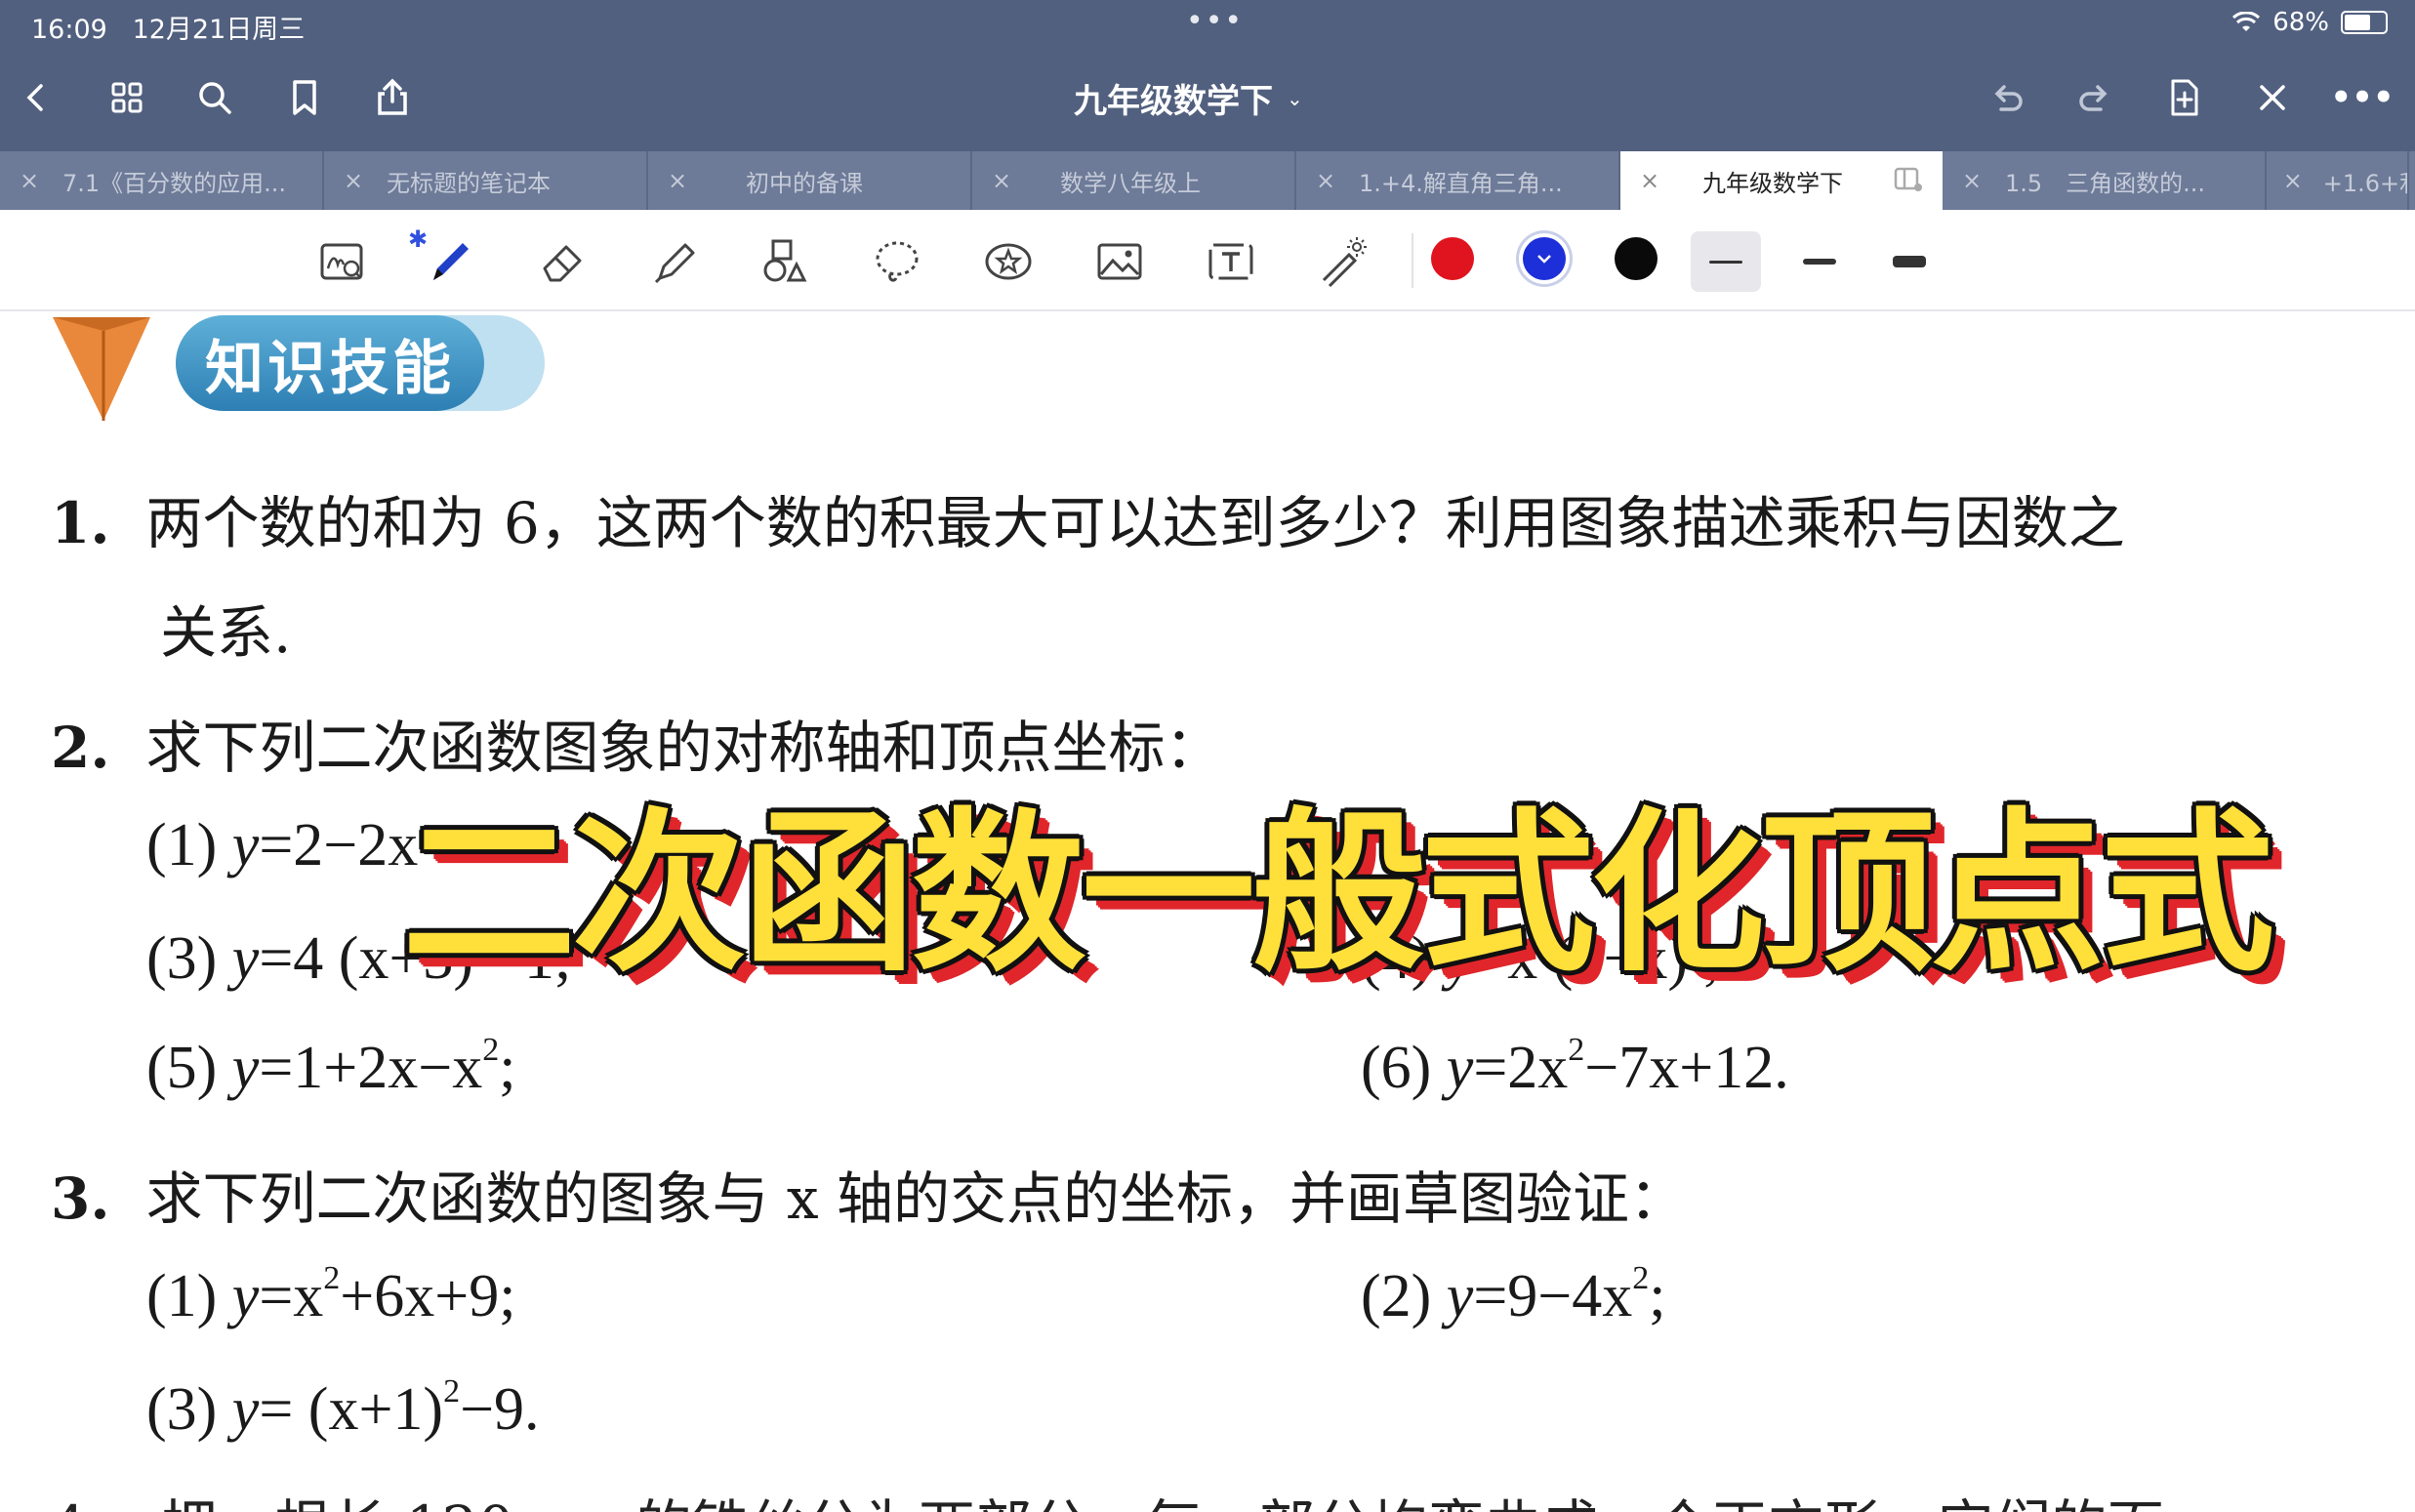  I want to click on section-heading-pill: 知识技能, so click(330, 363).